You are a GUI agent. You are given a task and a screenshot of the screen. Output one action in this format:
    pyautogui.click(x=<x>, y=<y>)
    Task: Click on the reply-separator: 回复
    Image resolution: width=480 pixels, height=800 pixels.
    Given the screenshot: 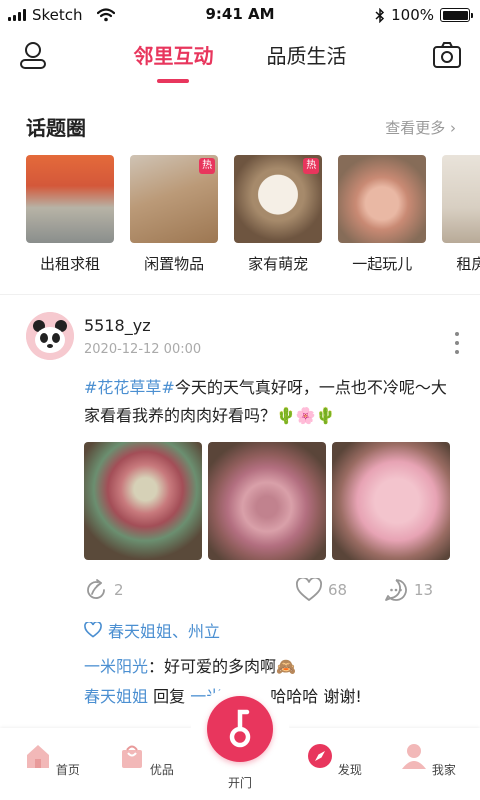 What is the action you would take?
    pyautogui.click(x=169, y=696)
    